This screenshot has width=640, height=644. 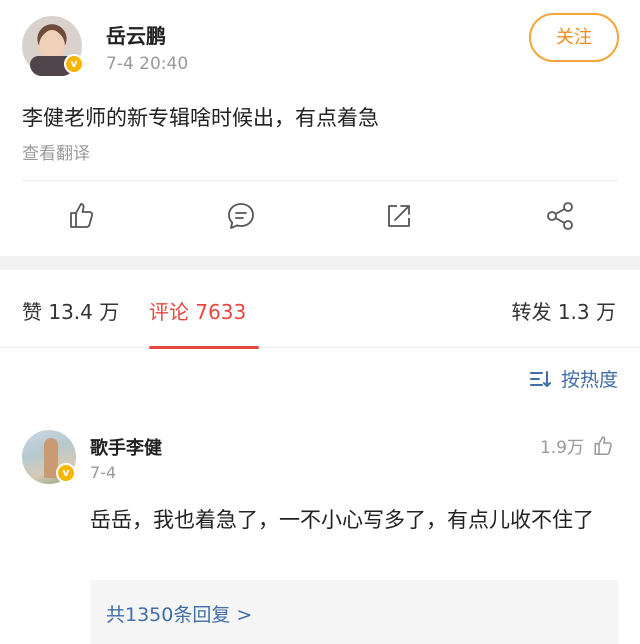 I want to click on post-text: 李健老师的新专辑啥时候出，有点着急, so click(x=200, y=118).